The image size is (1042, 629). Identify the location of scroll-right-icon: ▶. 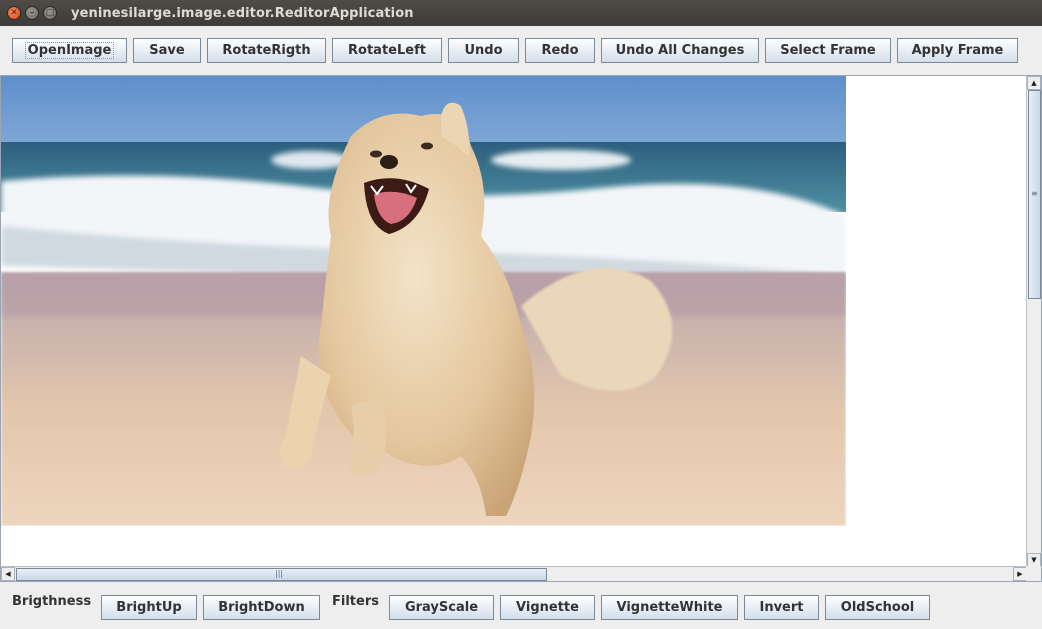
(1020, 574).